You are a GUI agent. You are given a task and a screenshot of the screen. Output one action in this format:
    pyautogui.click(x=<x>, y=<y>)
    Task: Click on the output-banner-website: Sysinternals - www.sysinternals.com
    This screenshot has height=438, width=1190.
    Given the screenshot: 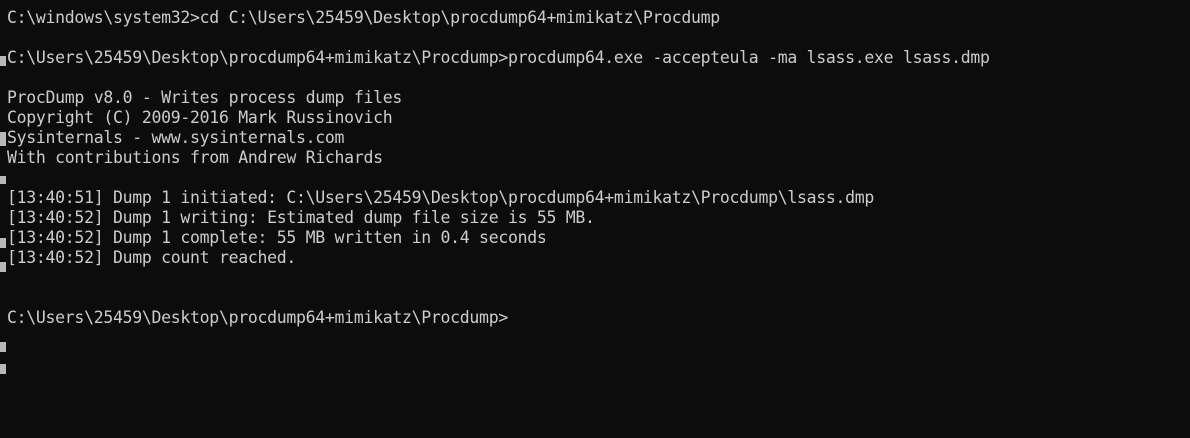 What is the action you would take?
    pyautogui.click(x=176, y=137)
    